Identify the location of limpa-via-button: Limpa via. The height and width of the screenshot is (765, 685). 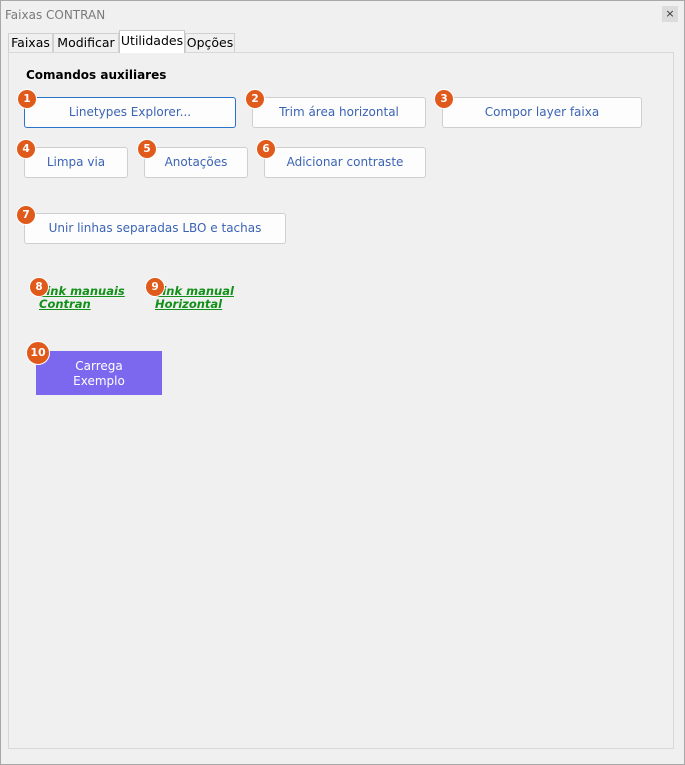
(76, 162).